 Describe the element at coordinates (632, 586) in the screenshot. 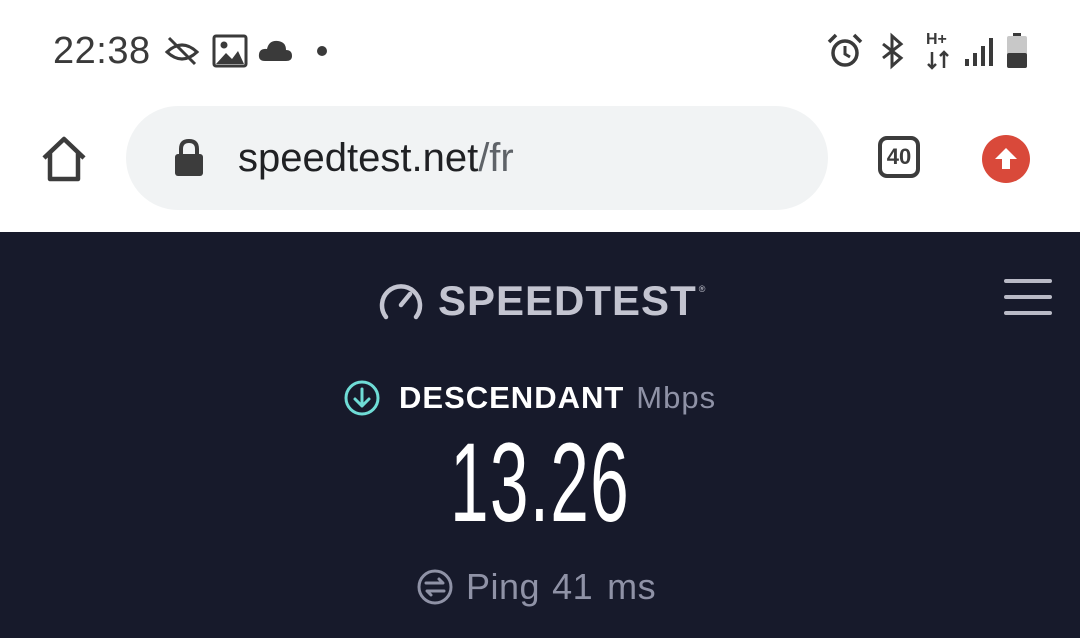

I see `ping-unit: ms` at that location.